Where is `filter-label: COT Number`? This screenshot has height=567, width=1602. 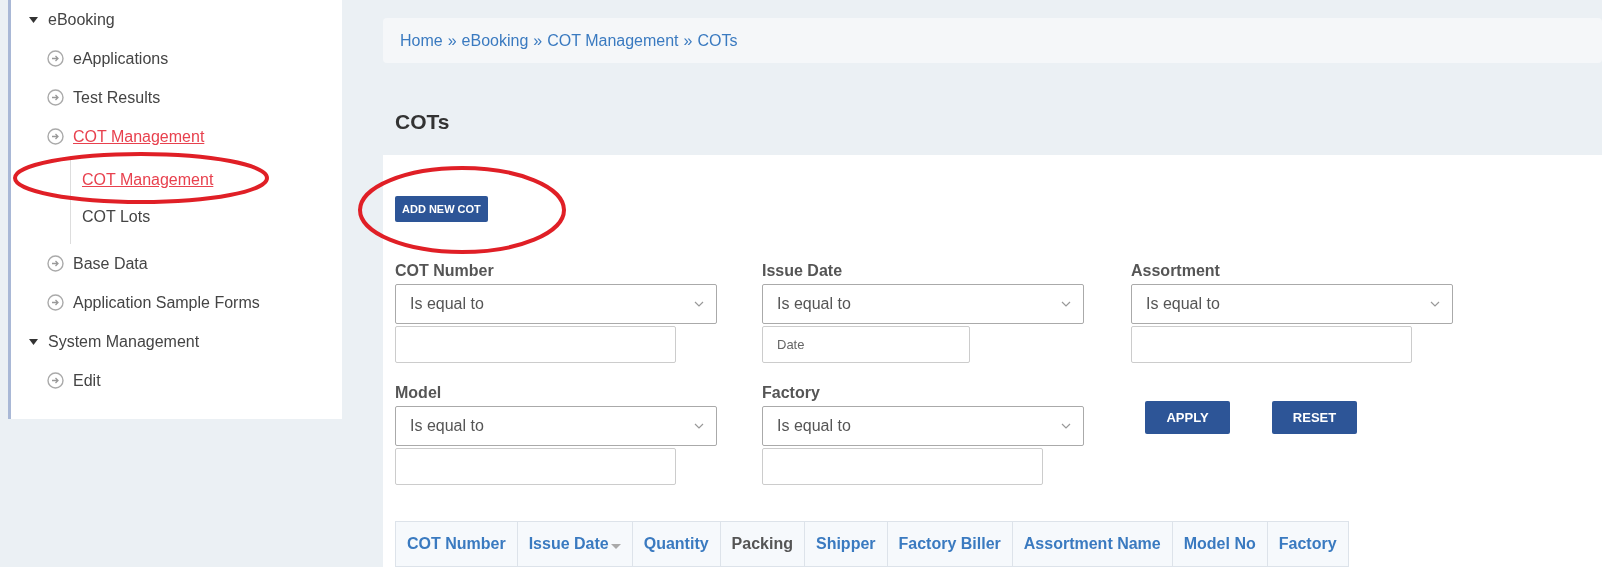
filter-label: COT Number is located at coordinates (445, 271).